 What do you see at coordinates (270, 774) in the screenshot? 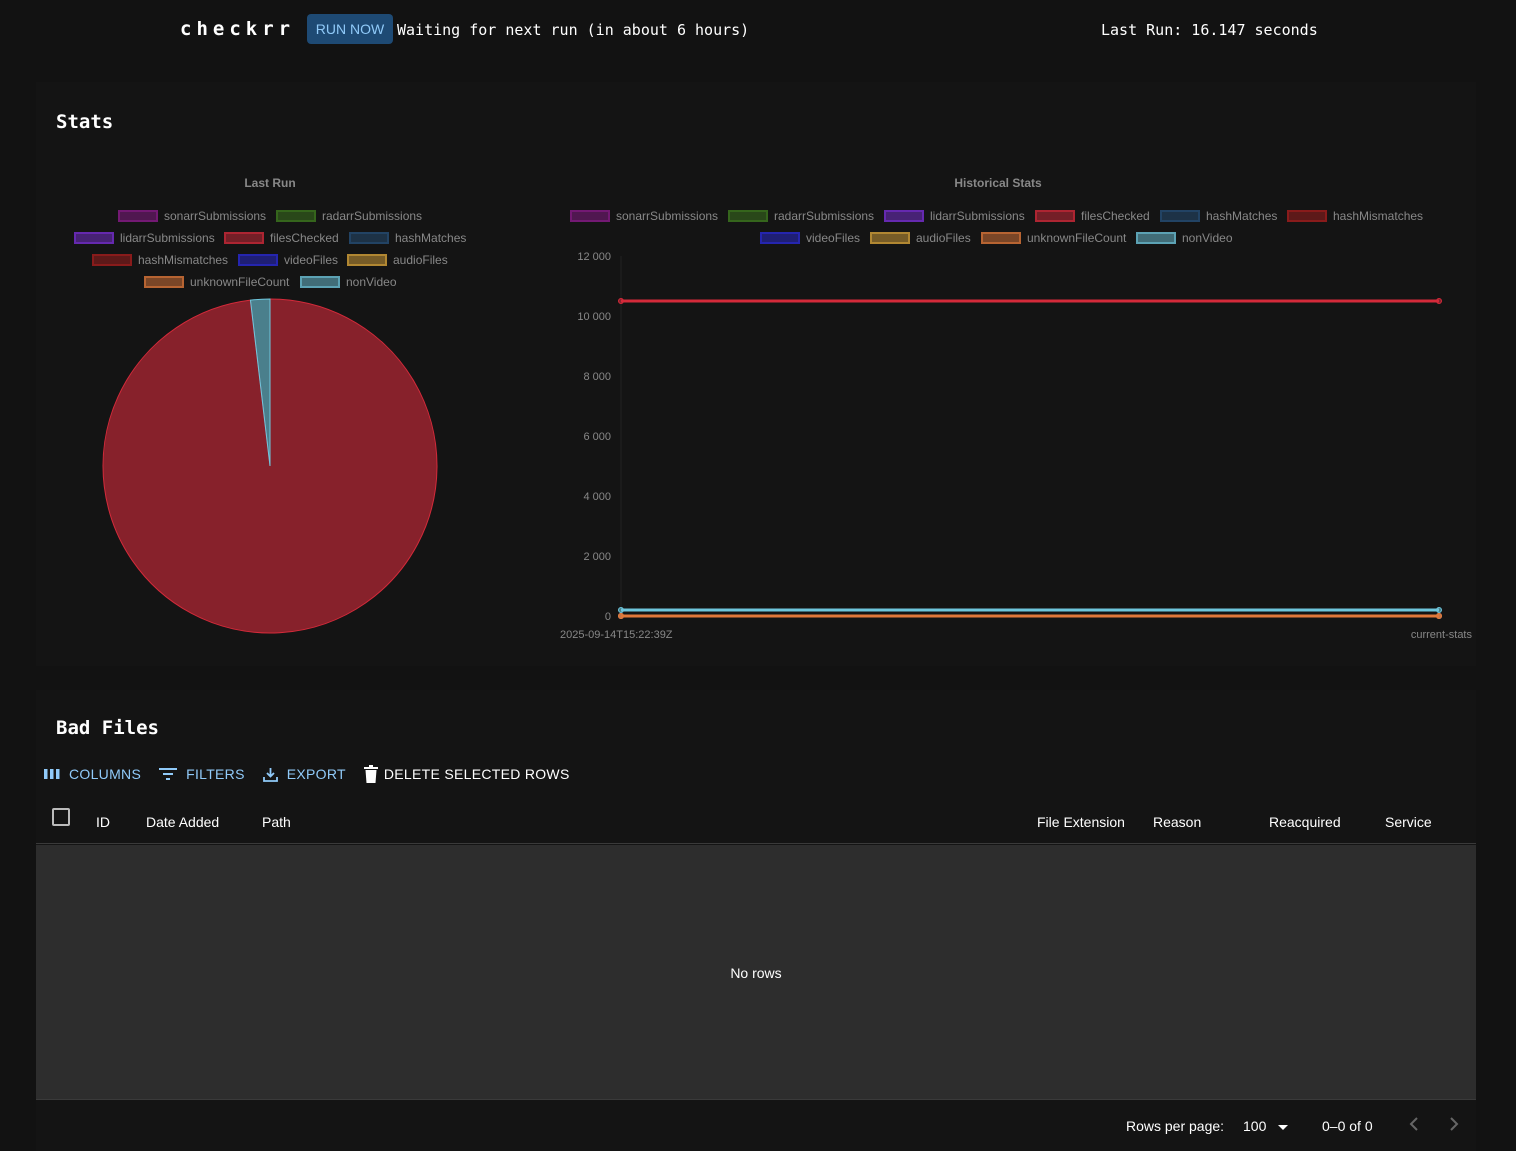
I see `download-icon` at bounding box center [270, 774].